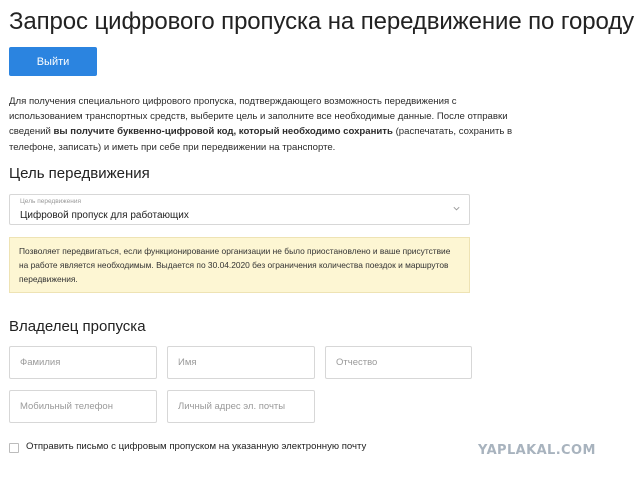 The width and height of the screenshot is (640, 482). What do you see at coordinates (53, 61) in the screenshot?
I see `logout-button: Выйти` at bounding box center [53, 61].